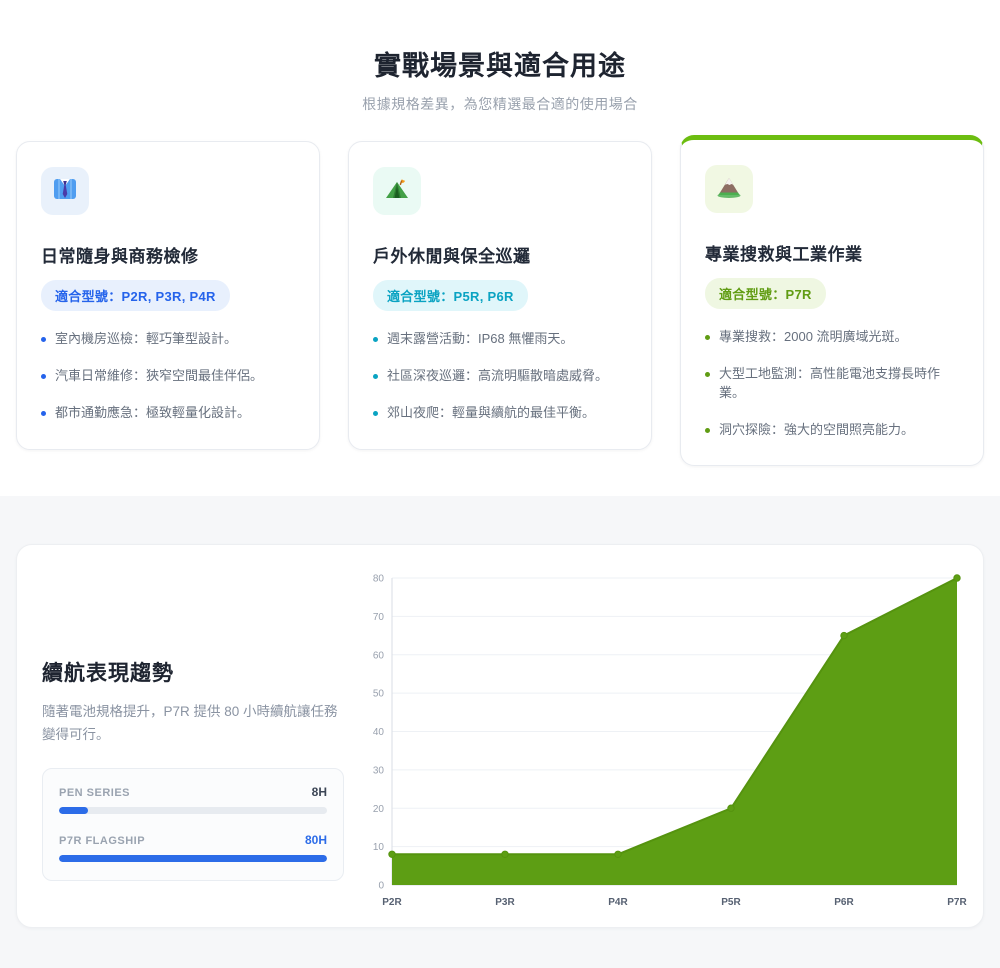  Describe the element at coordinates (392, 902) in the screenshot. I see `svg-text: P2R` at that location.